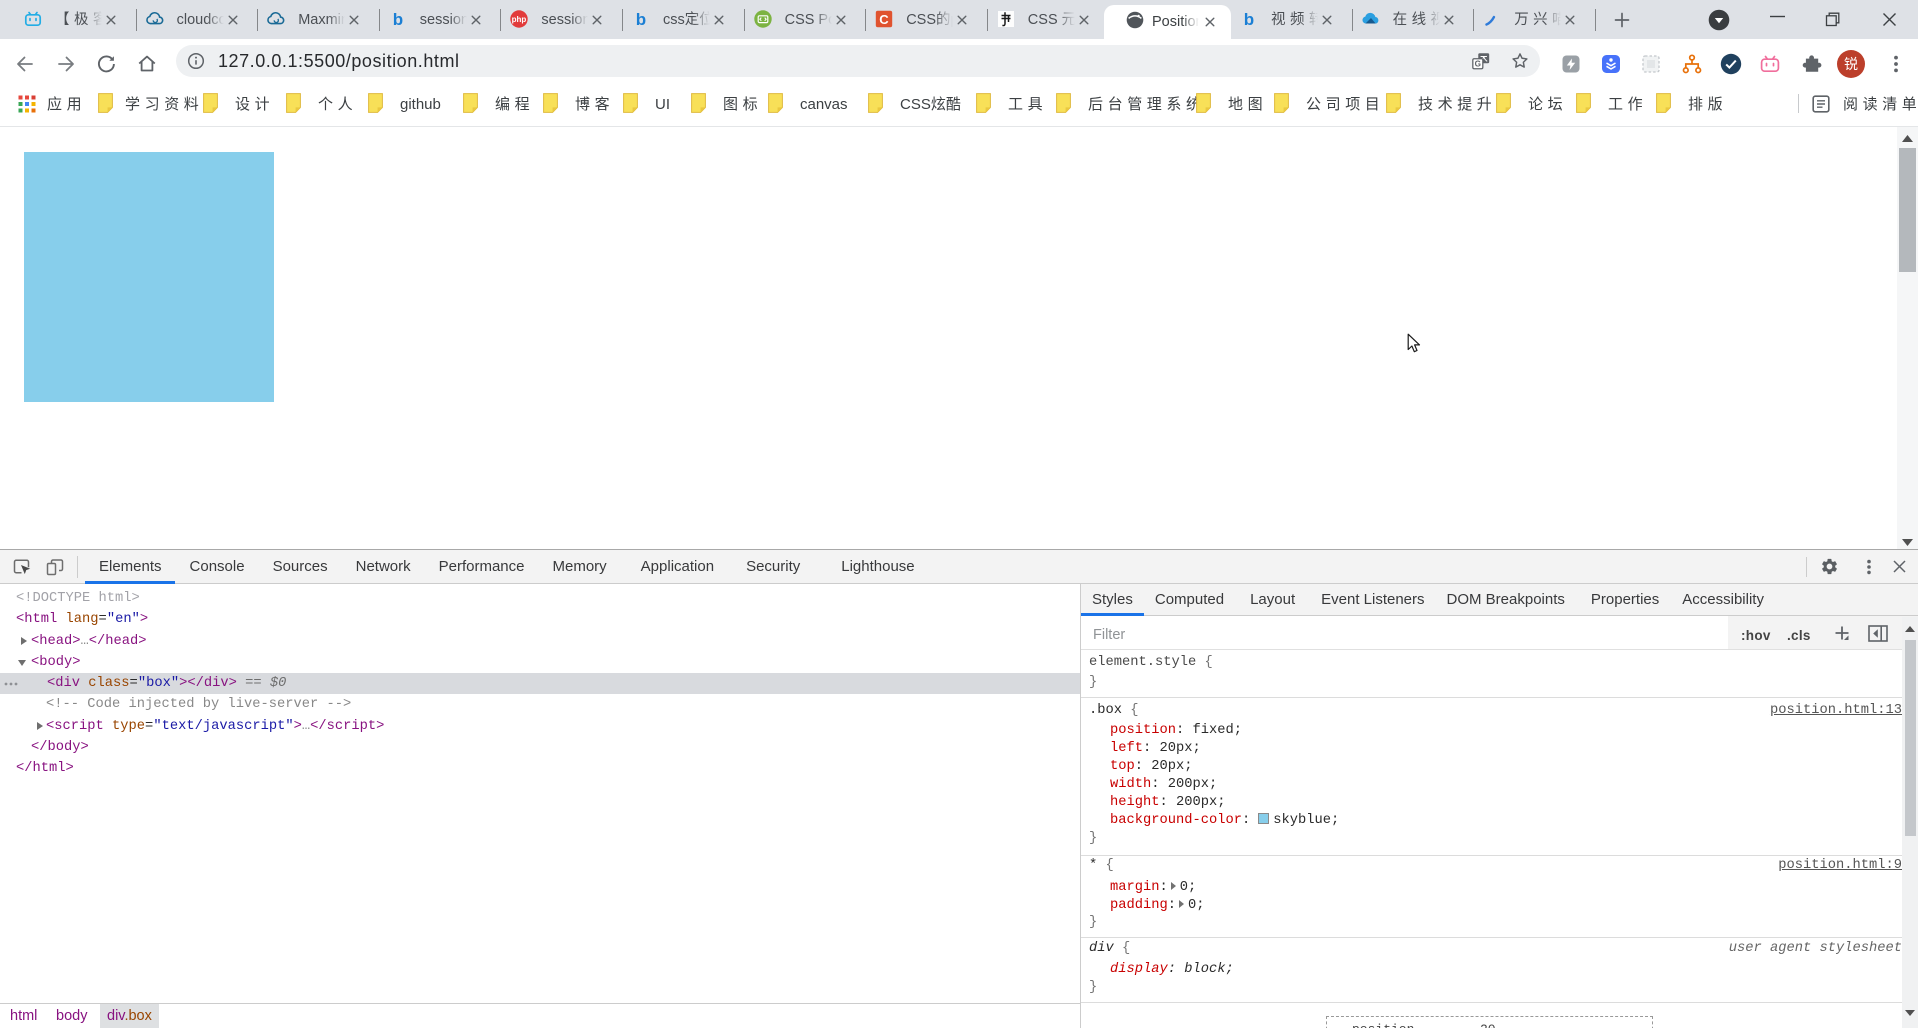 This screenshot has width=1918, height=1028. What do you see at coordinates (1478, 63) in the screenshot?
I see `svg-text: G` at bounding box center [1478, 63].